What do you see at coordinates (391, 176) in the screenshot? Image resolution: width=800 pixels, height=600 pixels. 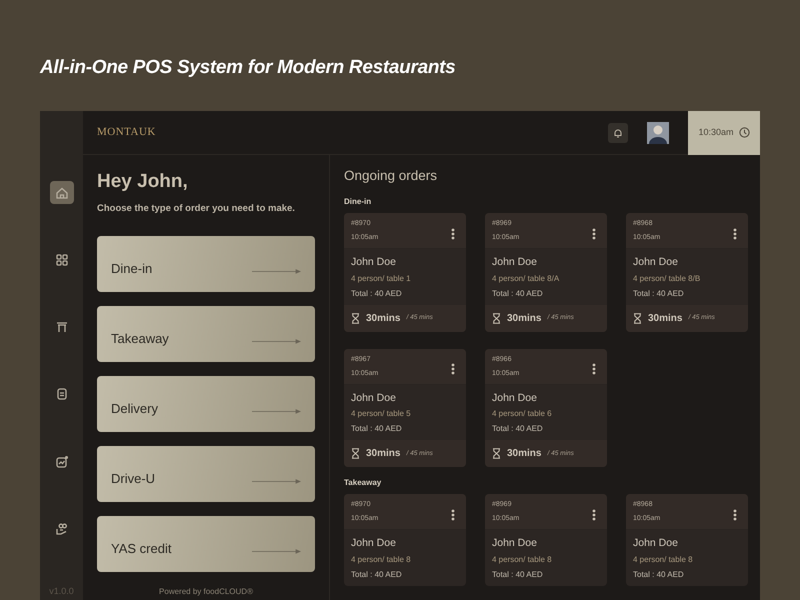 I see `section-title: Ongoing orders` at bounding box center [391, 176].